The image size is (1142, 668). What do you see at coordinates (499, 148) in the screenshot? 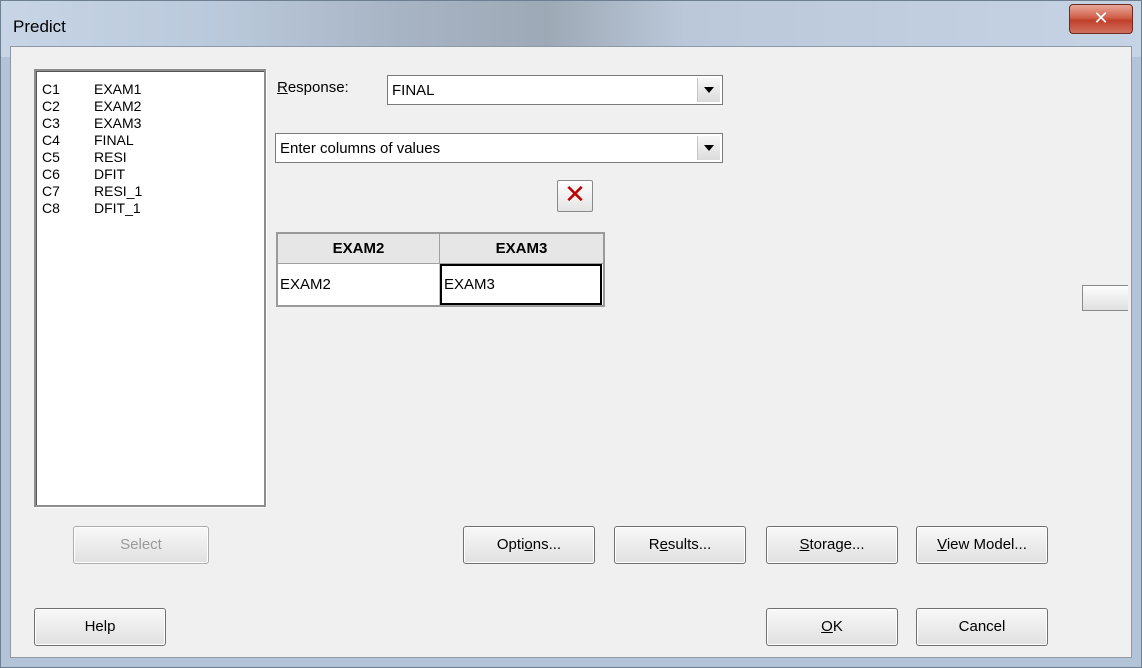
I see `method-select: Enter columns of values` at bounding box center [499, 148].